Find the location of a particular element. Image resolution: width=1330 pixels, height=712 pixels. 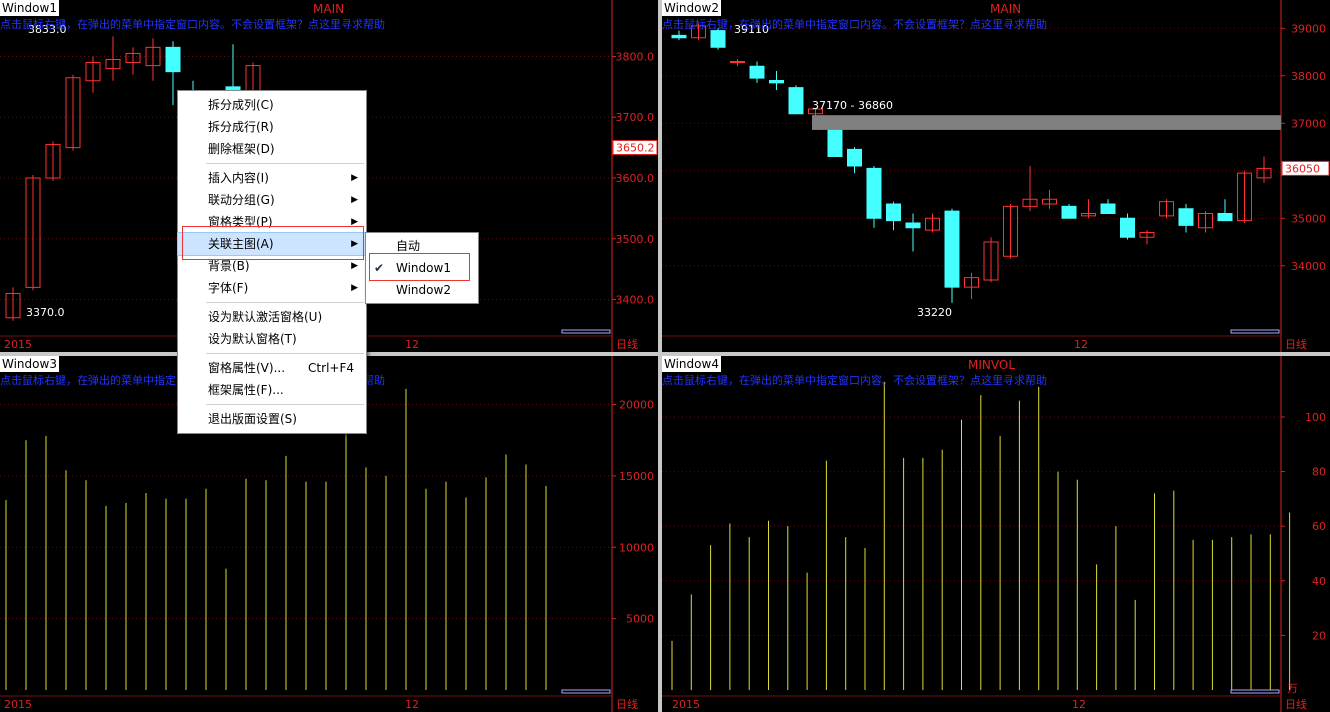

low-price-label: 33220 is located at coordinates (934, 312).